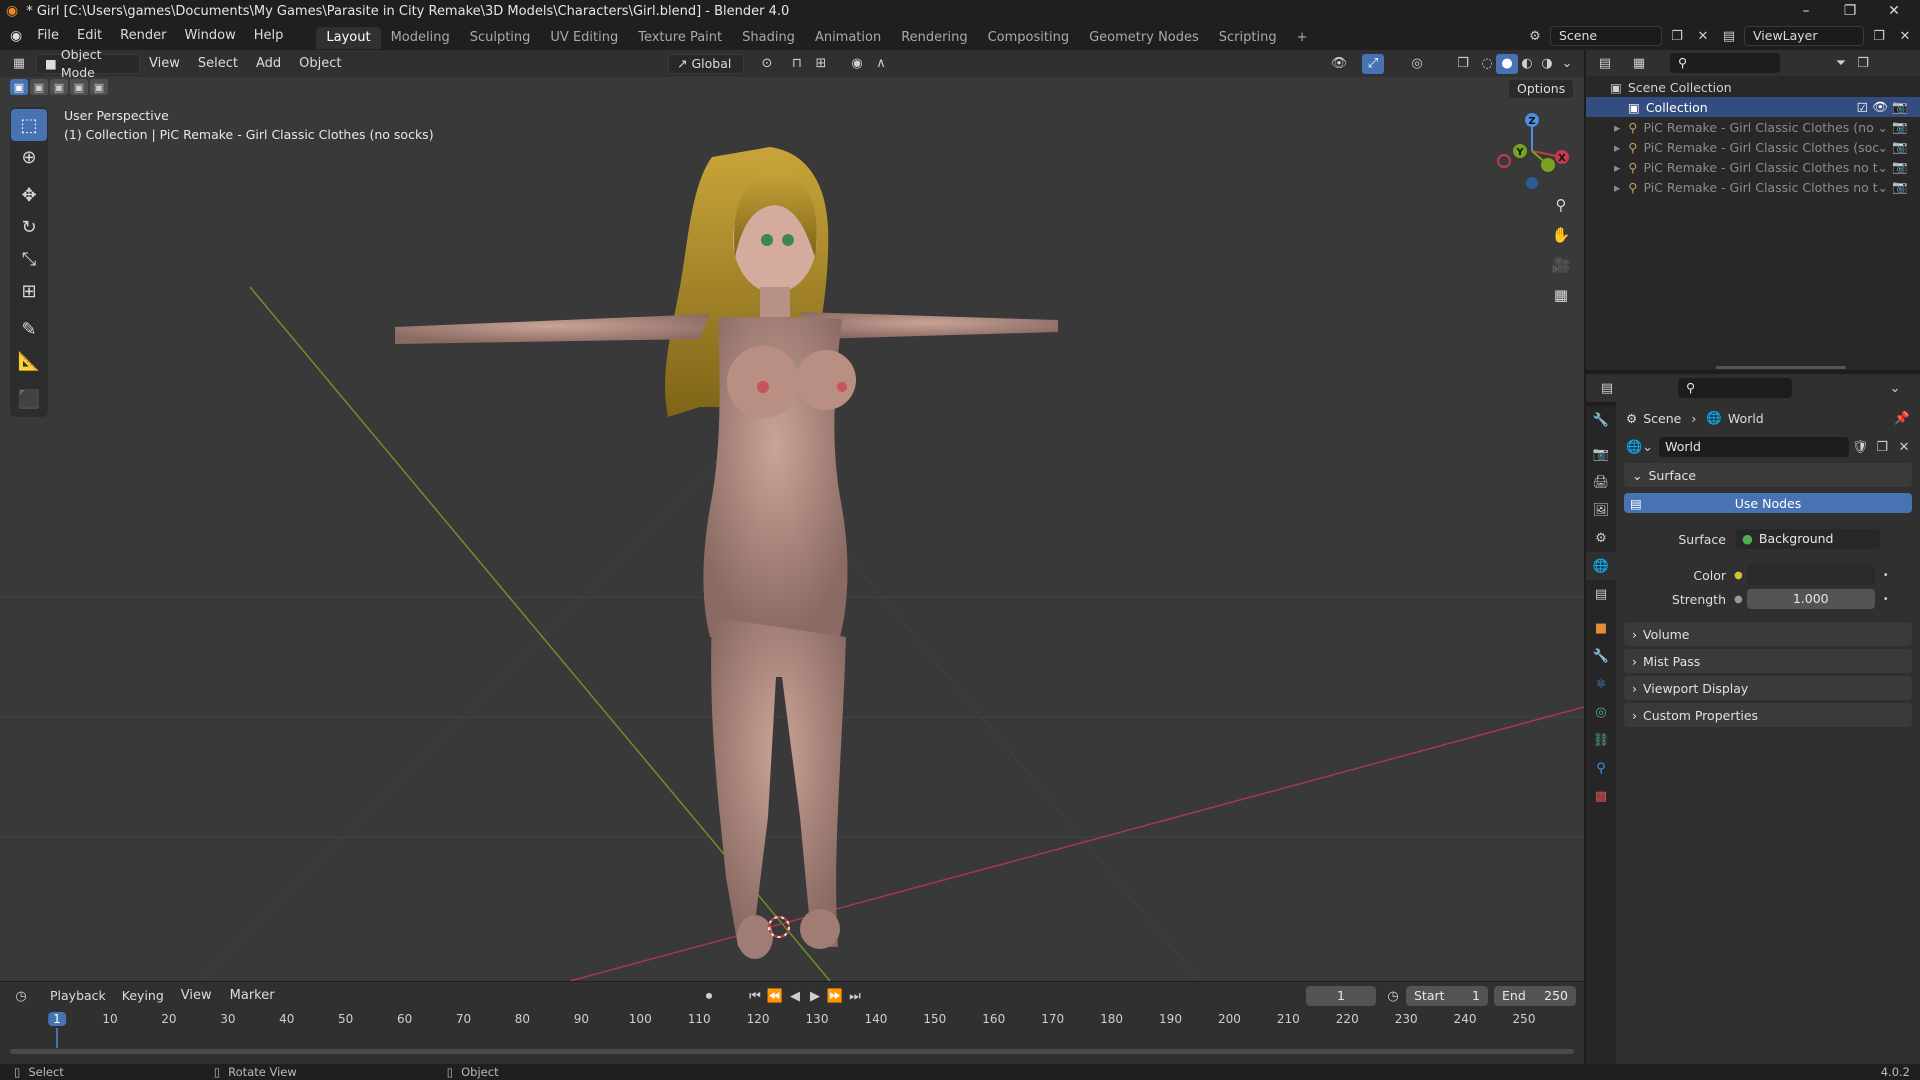  Describe the element at coordinates (1561, 295) in the screenshot. I see `grid-icon: ▦` at that location.